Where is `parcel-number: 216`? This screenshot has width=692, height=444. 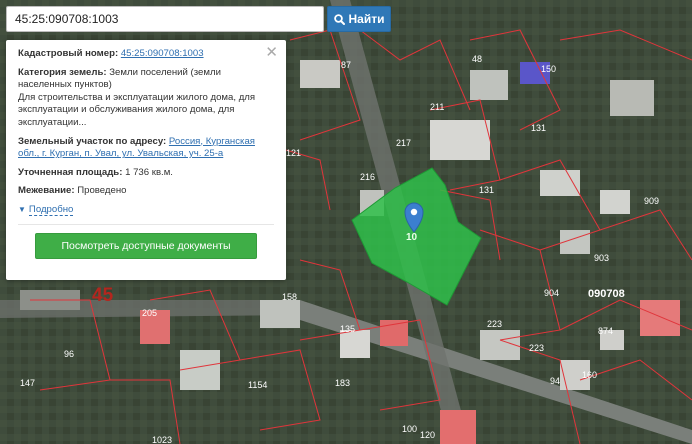 parcel-number: 216 is located at coordinates (367, 177).